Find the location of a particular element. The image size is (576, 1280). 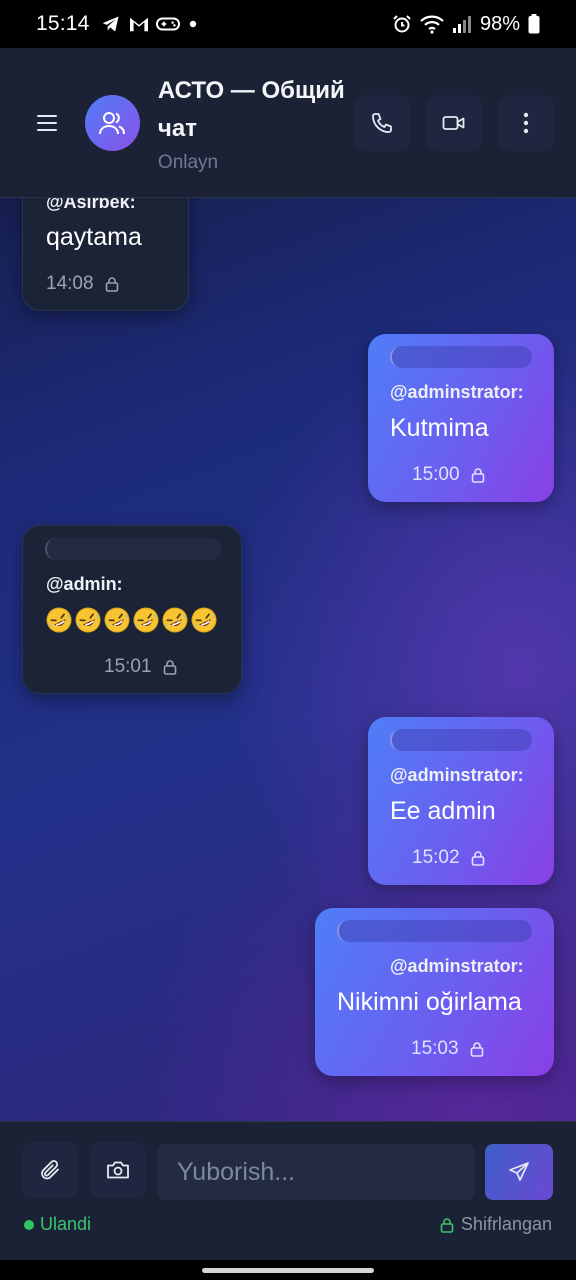

phone-icon is located at coordinates (382, 122).